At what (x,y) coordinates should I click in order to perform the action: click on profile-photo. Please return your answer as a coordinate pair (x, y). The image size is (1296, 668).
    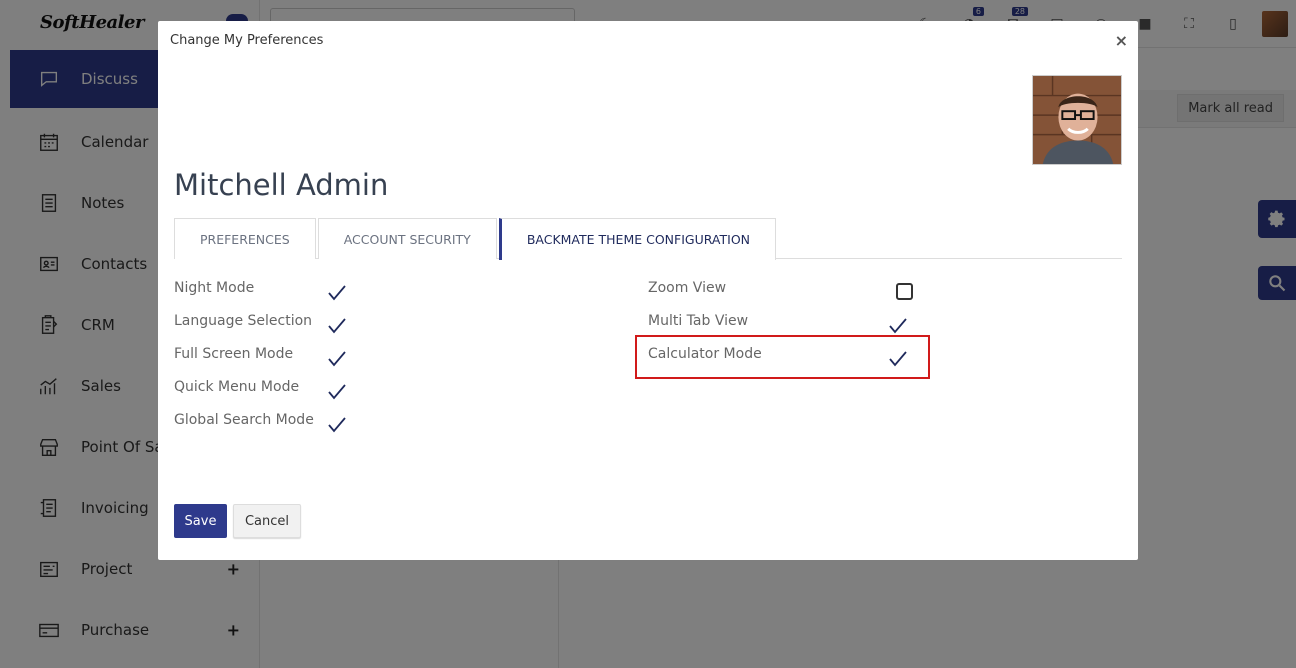
    Looking at the image, I should click on (1077, 120).